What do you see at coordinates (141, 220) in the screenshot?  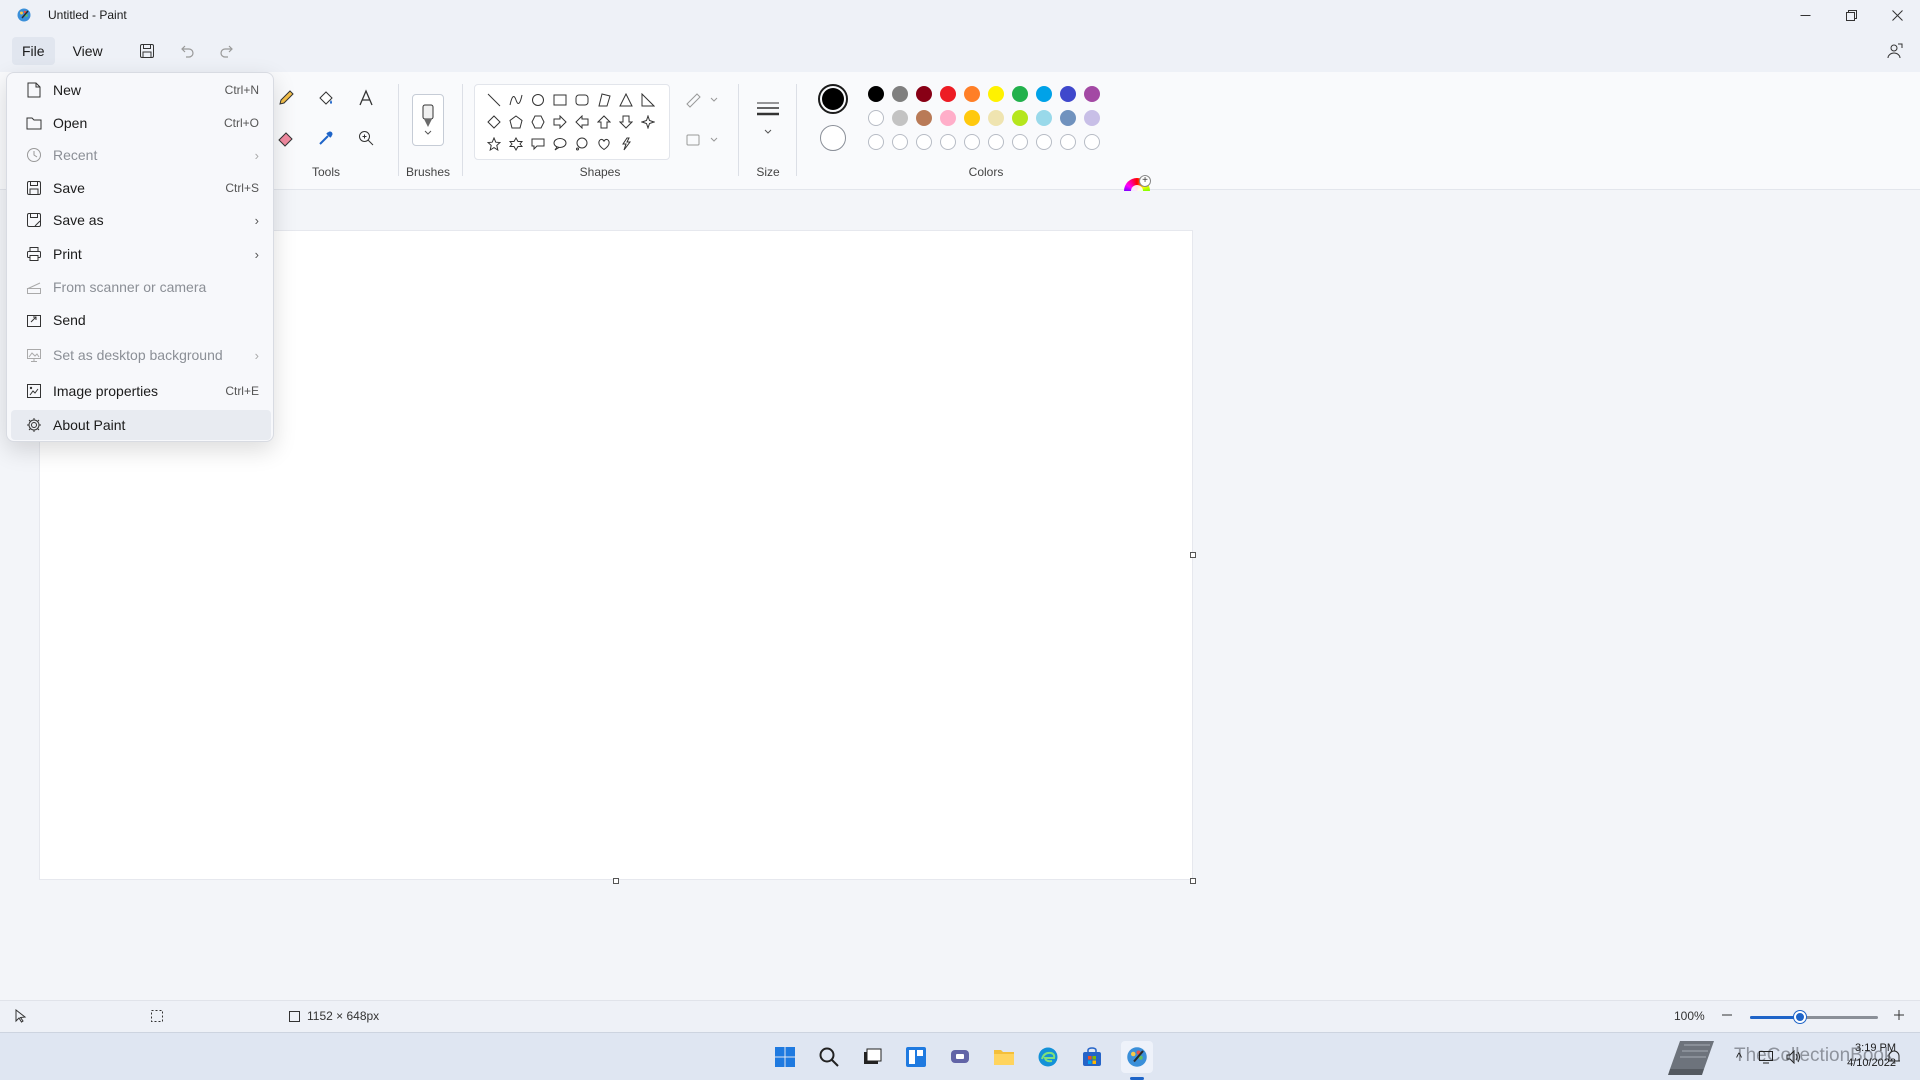 I see `menu-item-save-as: Save as ›` at bounding box center [141, 220].